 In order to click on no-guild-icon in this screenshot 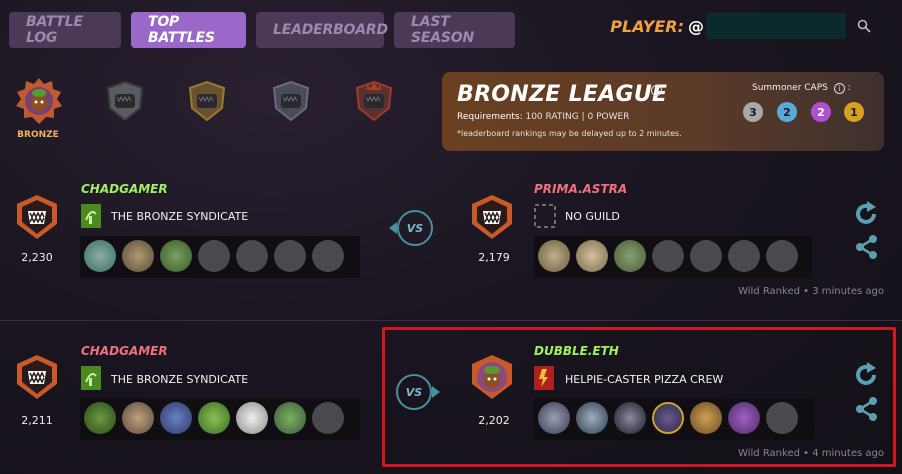, I will do `click(545, 216)`.